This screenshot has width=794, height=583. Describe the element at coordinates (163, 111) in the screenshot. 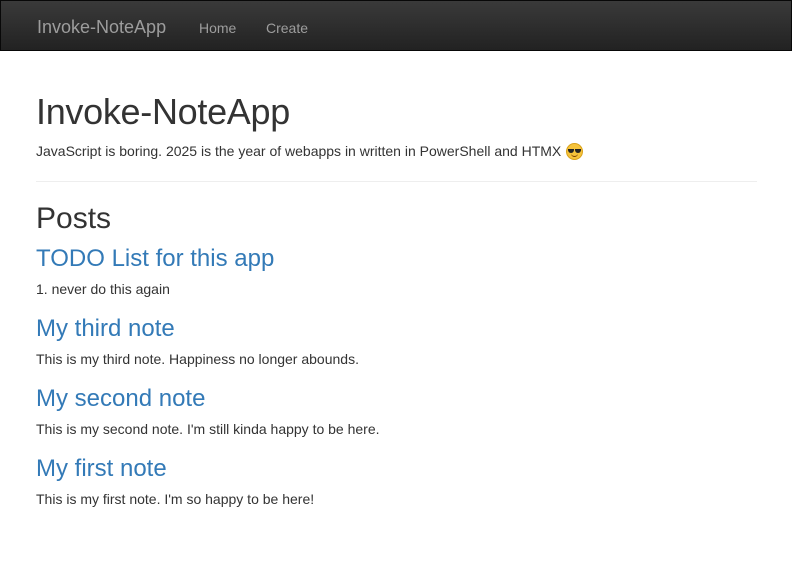

I see `page-title: Invoke-NoteApp` at that location.